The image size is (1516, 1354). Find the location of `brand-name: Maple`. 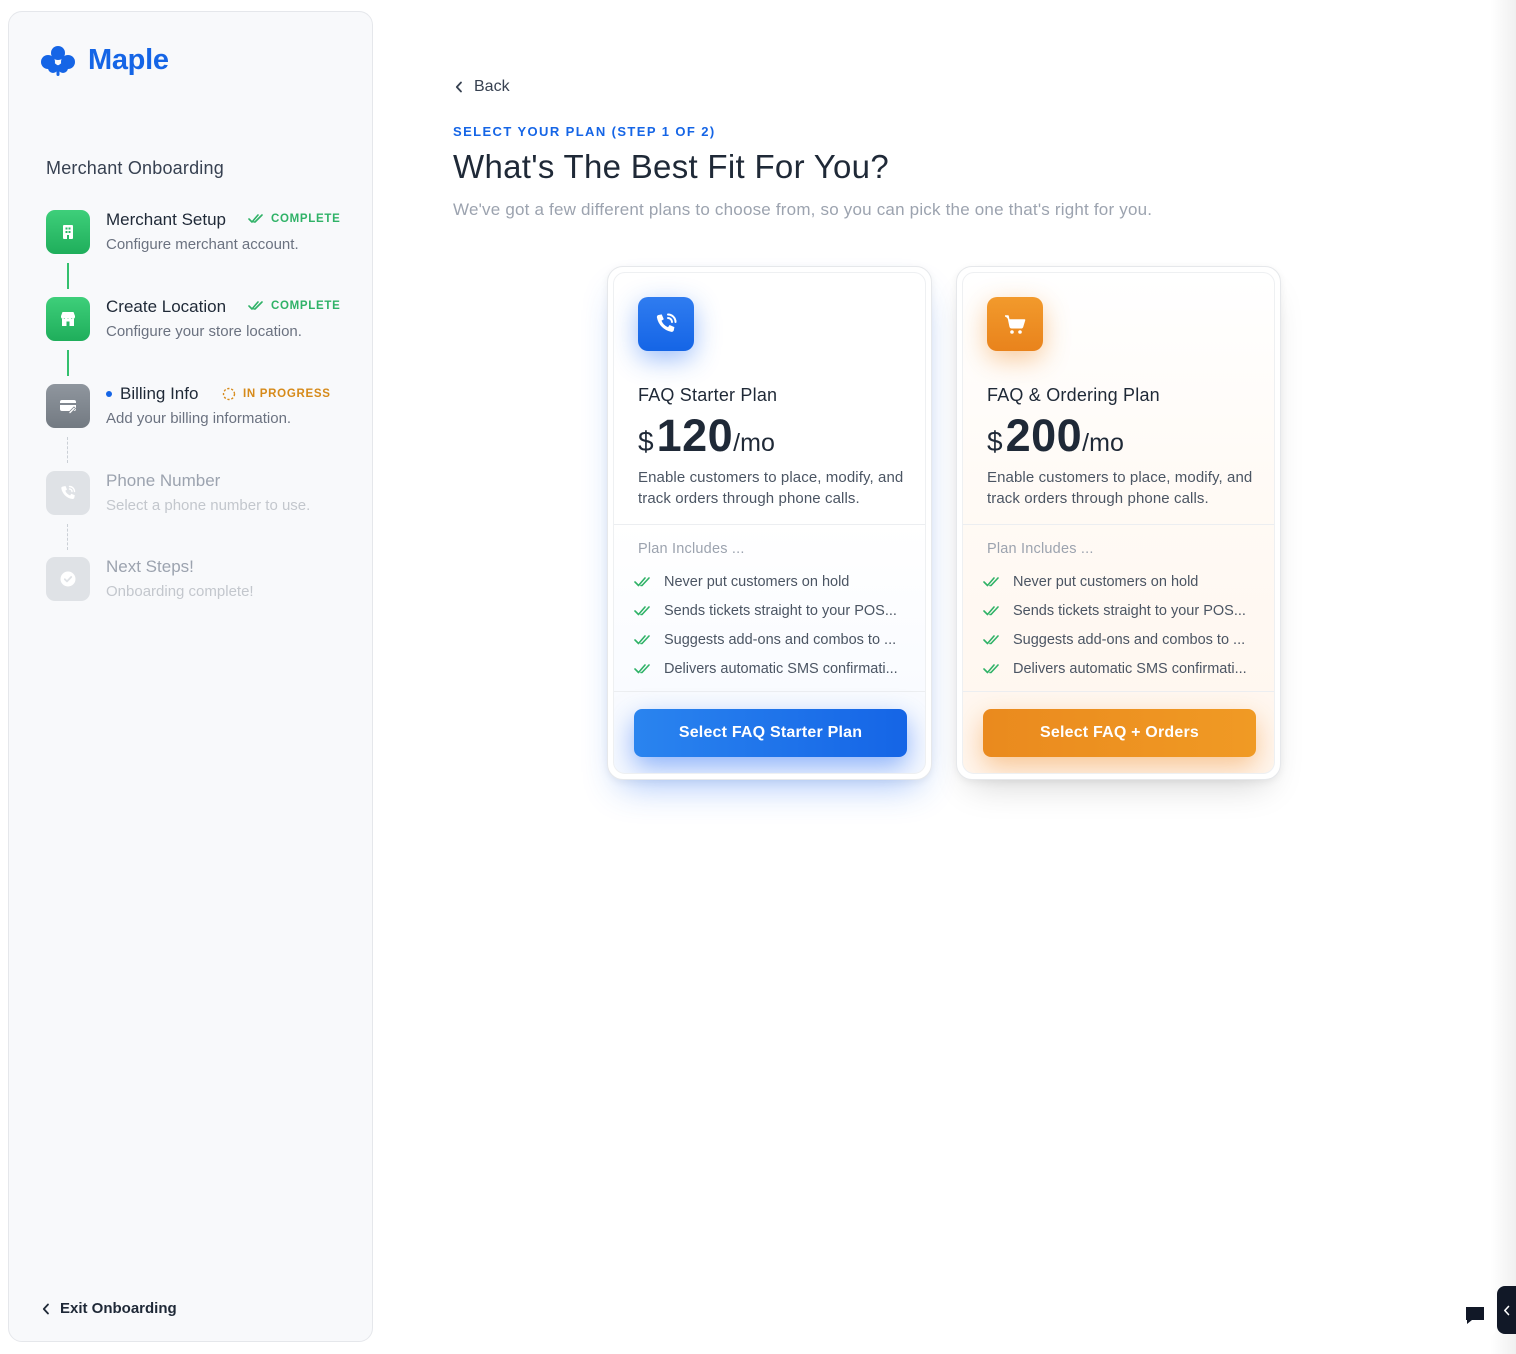

brand-name: Maple is located at coordinates (128, 60).